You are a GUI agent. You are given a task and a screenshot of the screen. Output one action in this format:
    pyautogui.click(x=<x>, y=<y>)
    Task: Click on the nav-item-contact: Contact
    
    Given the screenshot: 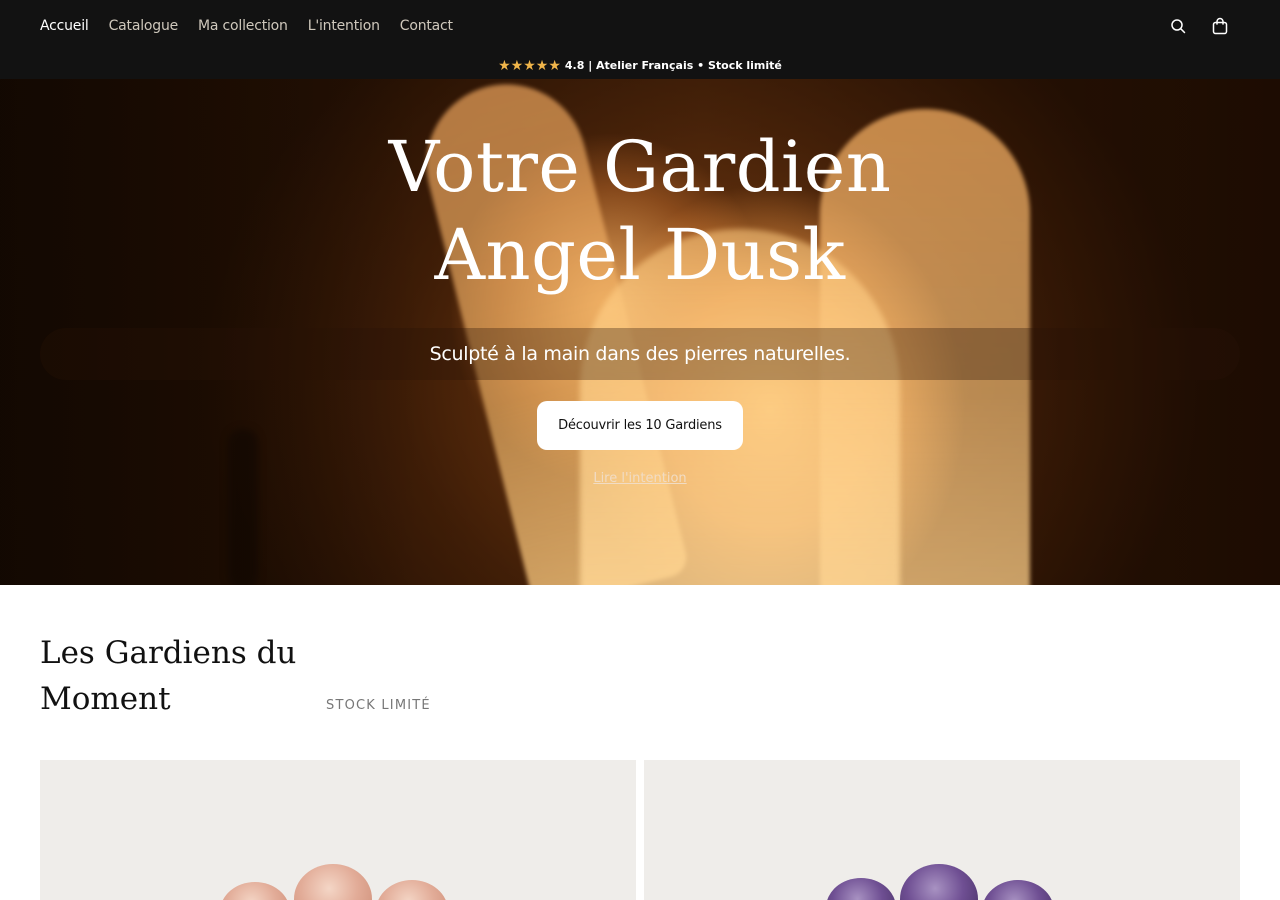 What is the action you would take?
    pyautogui.click(x=426, y=26)
    